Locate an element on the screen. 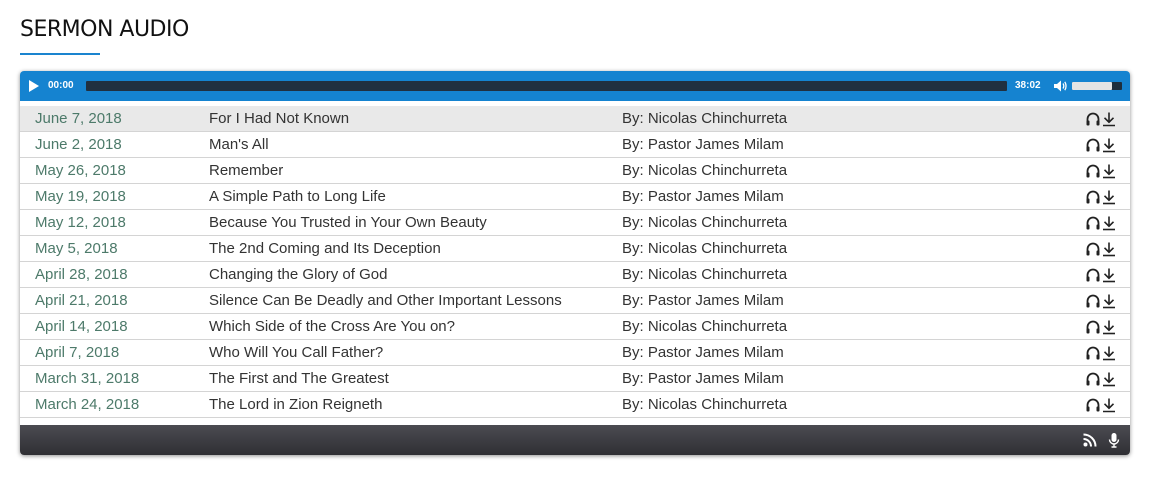 The image size is (1149, 477). title-underline is located at coordinates (60, 54).